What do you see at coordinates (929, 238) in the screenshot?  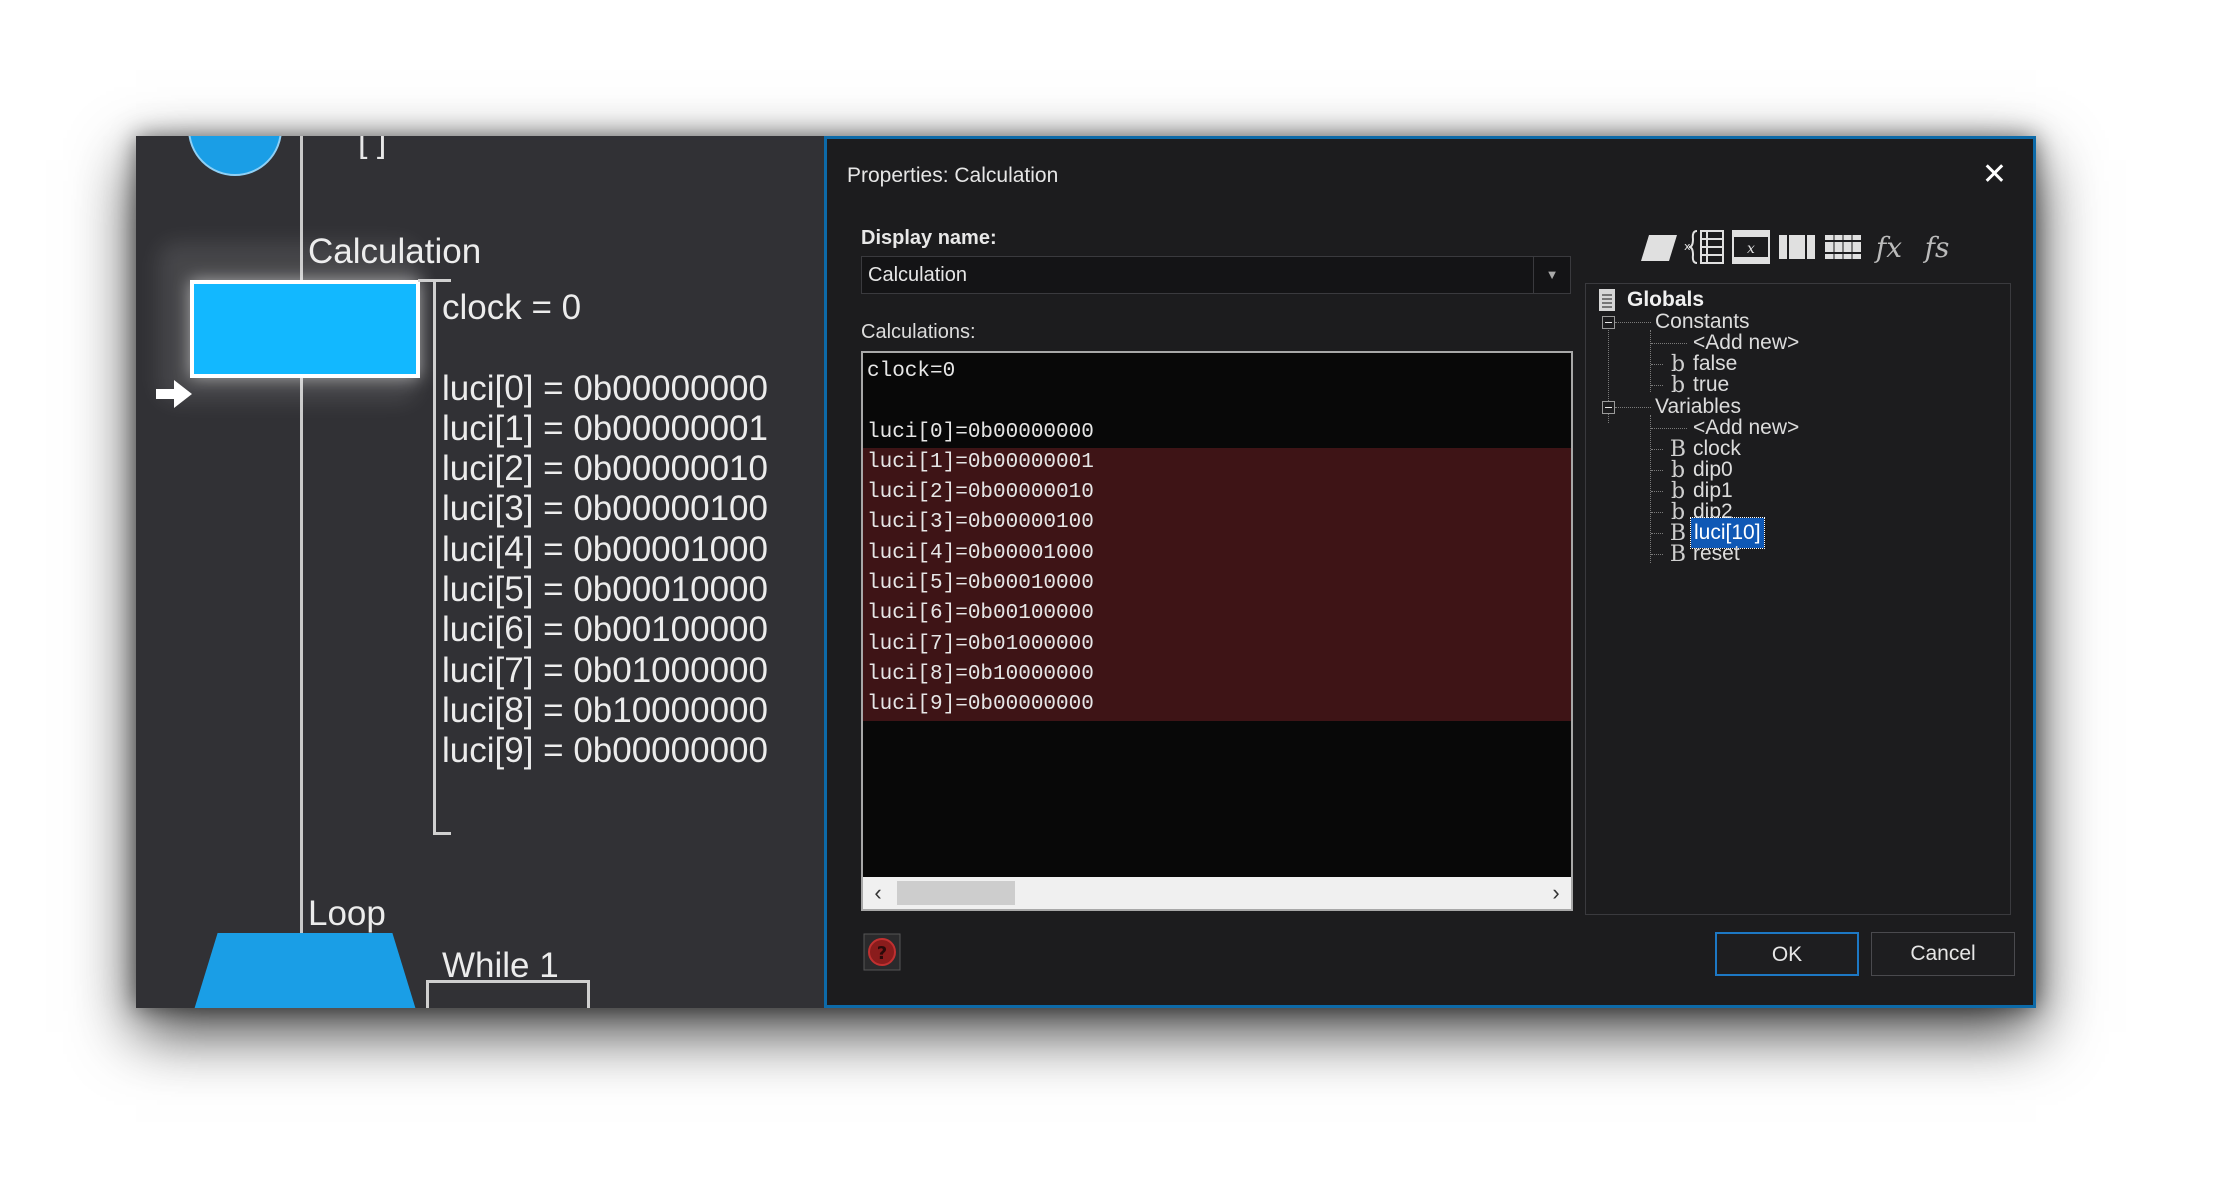 I see `display-name-label: Display name:` at bounding box center [929, 238].